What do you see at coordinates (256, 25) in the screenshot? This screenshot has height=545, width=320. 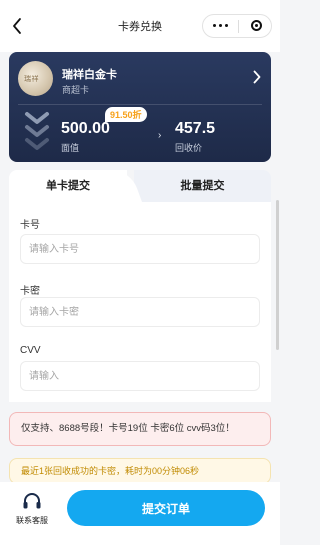 I see `close-circle-icon` at bounding box center [256, 25].